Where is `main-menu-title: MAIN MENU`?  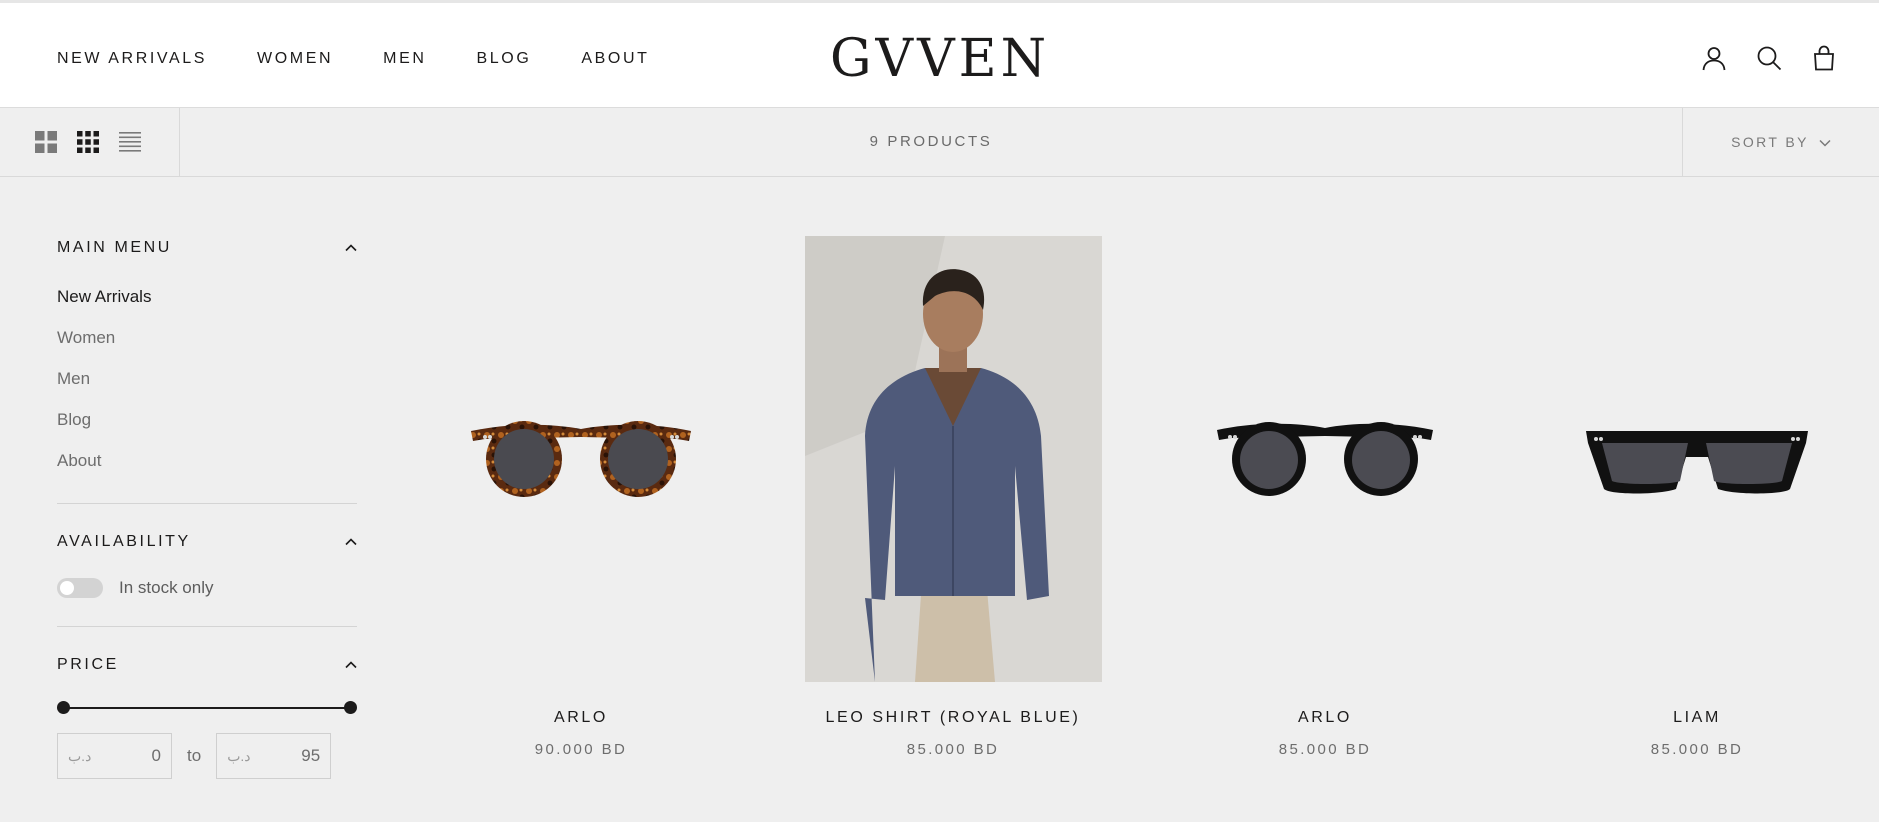
main-menu-title: MAIN MENU is located at coordinates (114, 247).